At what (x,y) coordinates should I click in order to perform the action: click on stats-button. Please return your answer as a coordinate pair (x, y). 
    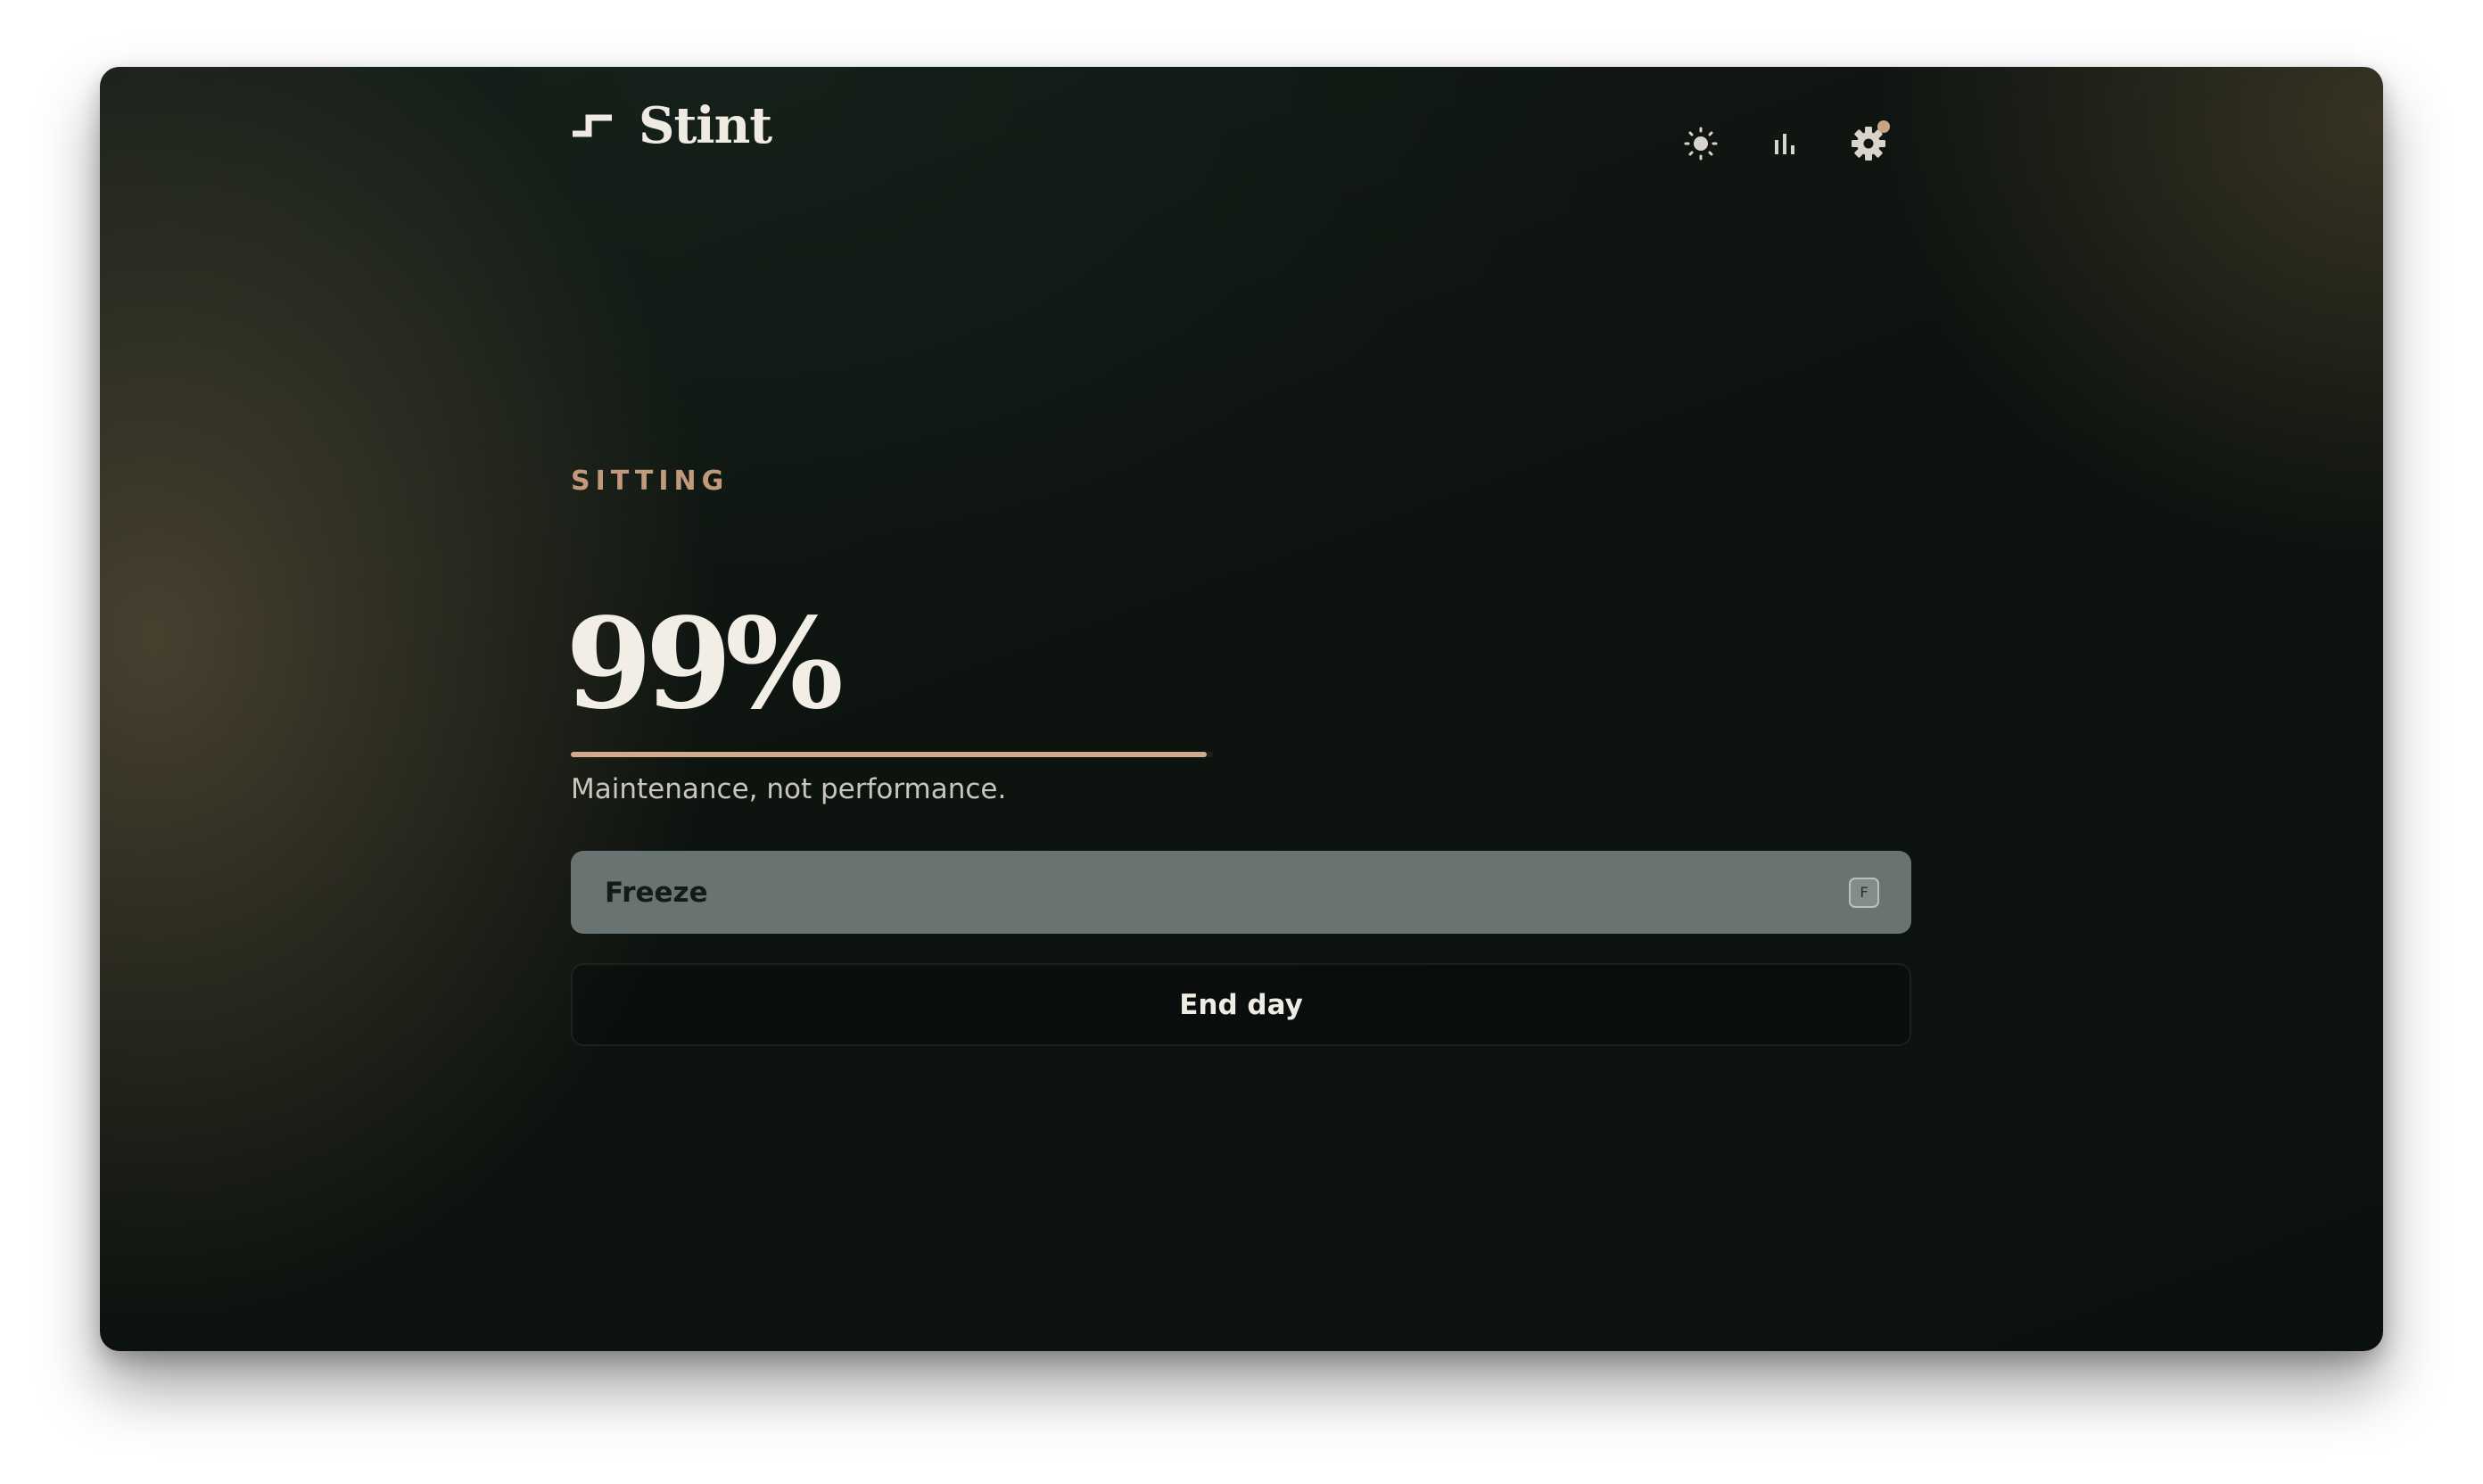
    Looking at the image, I should click on (1784, 143).